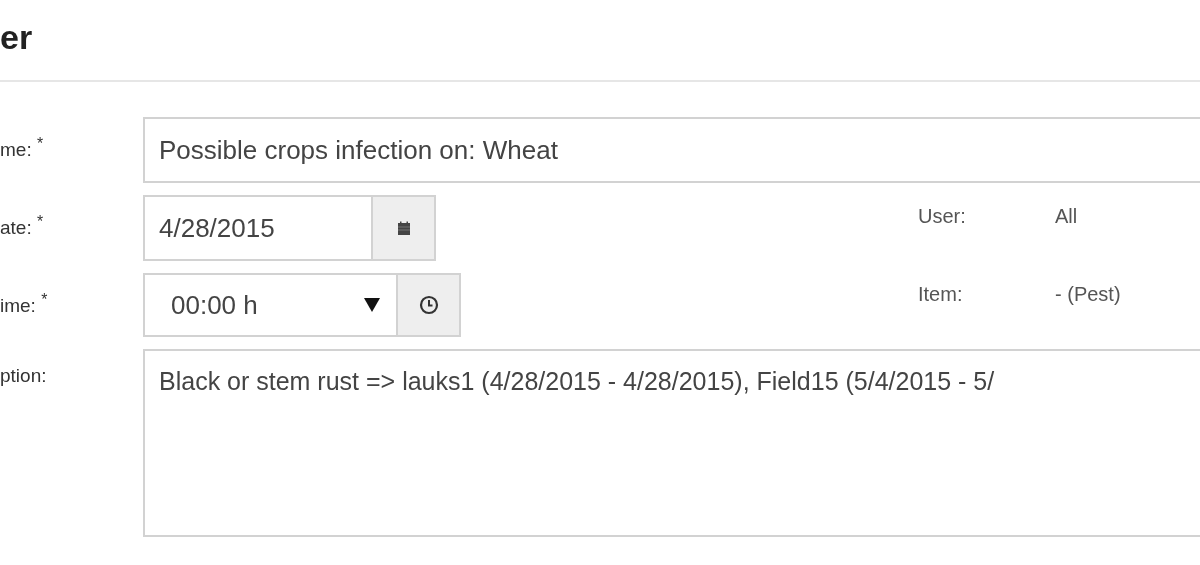  Describe the element at coordinates (942, 216) in the screenshot. I see `info-label: User:` at that location.